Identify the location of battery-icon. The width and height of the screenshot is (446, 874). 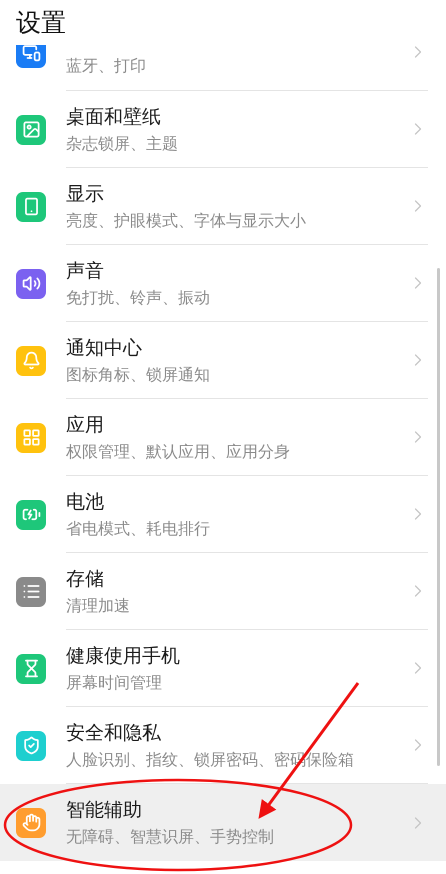
(31, 515).